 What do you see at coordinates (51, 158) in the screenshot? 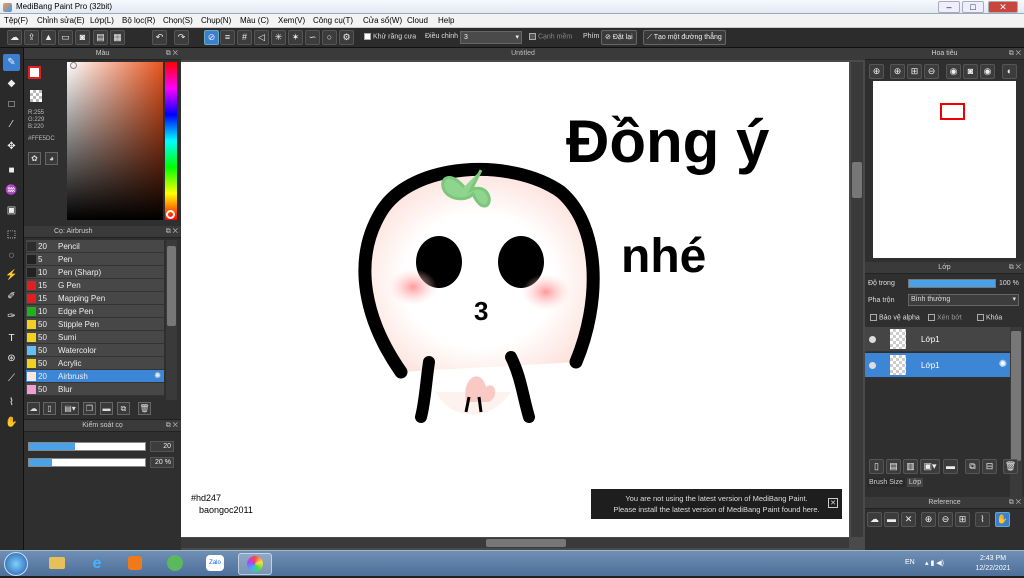
I see `color-history-icon: ◕` at bounding box center [51, 158].